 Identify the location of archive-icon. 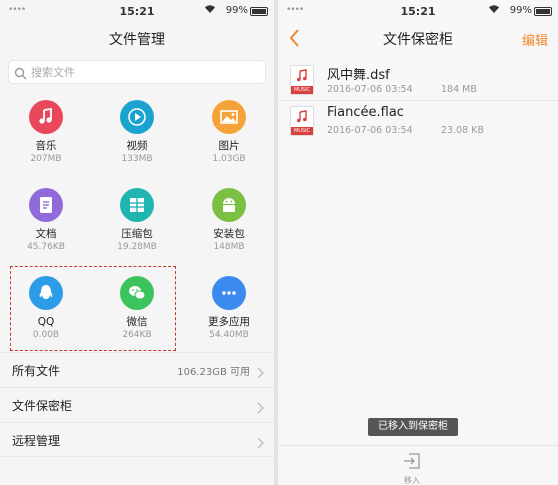
(137, 205).